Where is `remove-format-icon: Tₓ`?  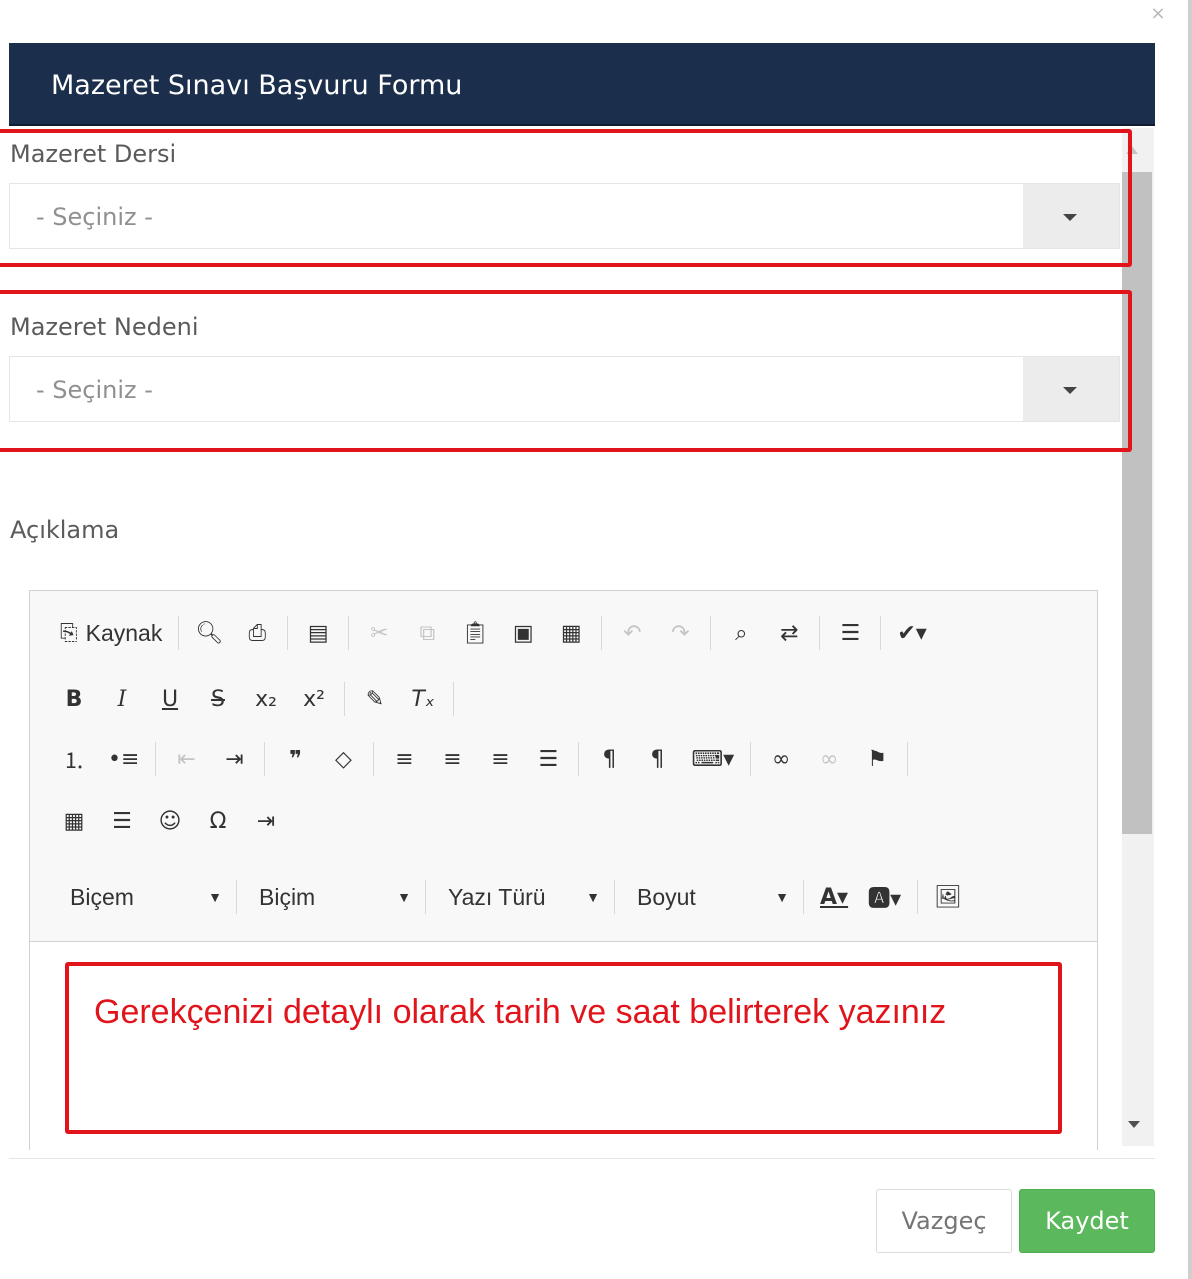
remove-format-icon: Tₓ is located at coordinates (423, 699).